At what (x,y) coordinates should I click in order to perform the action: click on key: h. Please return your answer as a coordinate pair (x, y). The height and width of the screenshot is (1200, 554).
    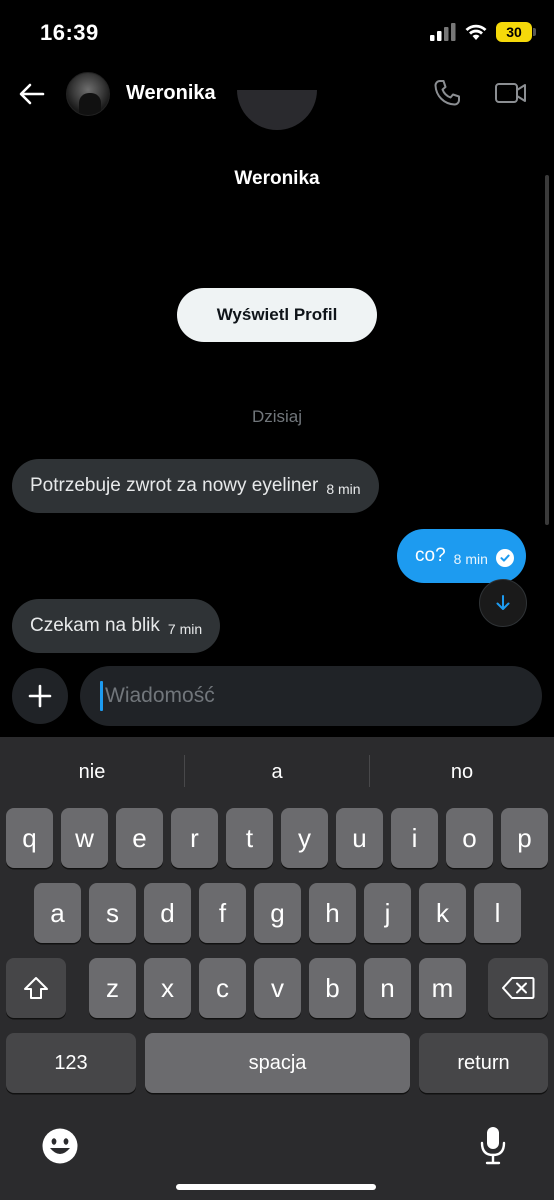
    Looking at the image, I should click on (332, 913).